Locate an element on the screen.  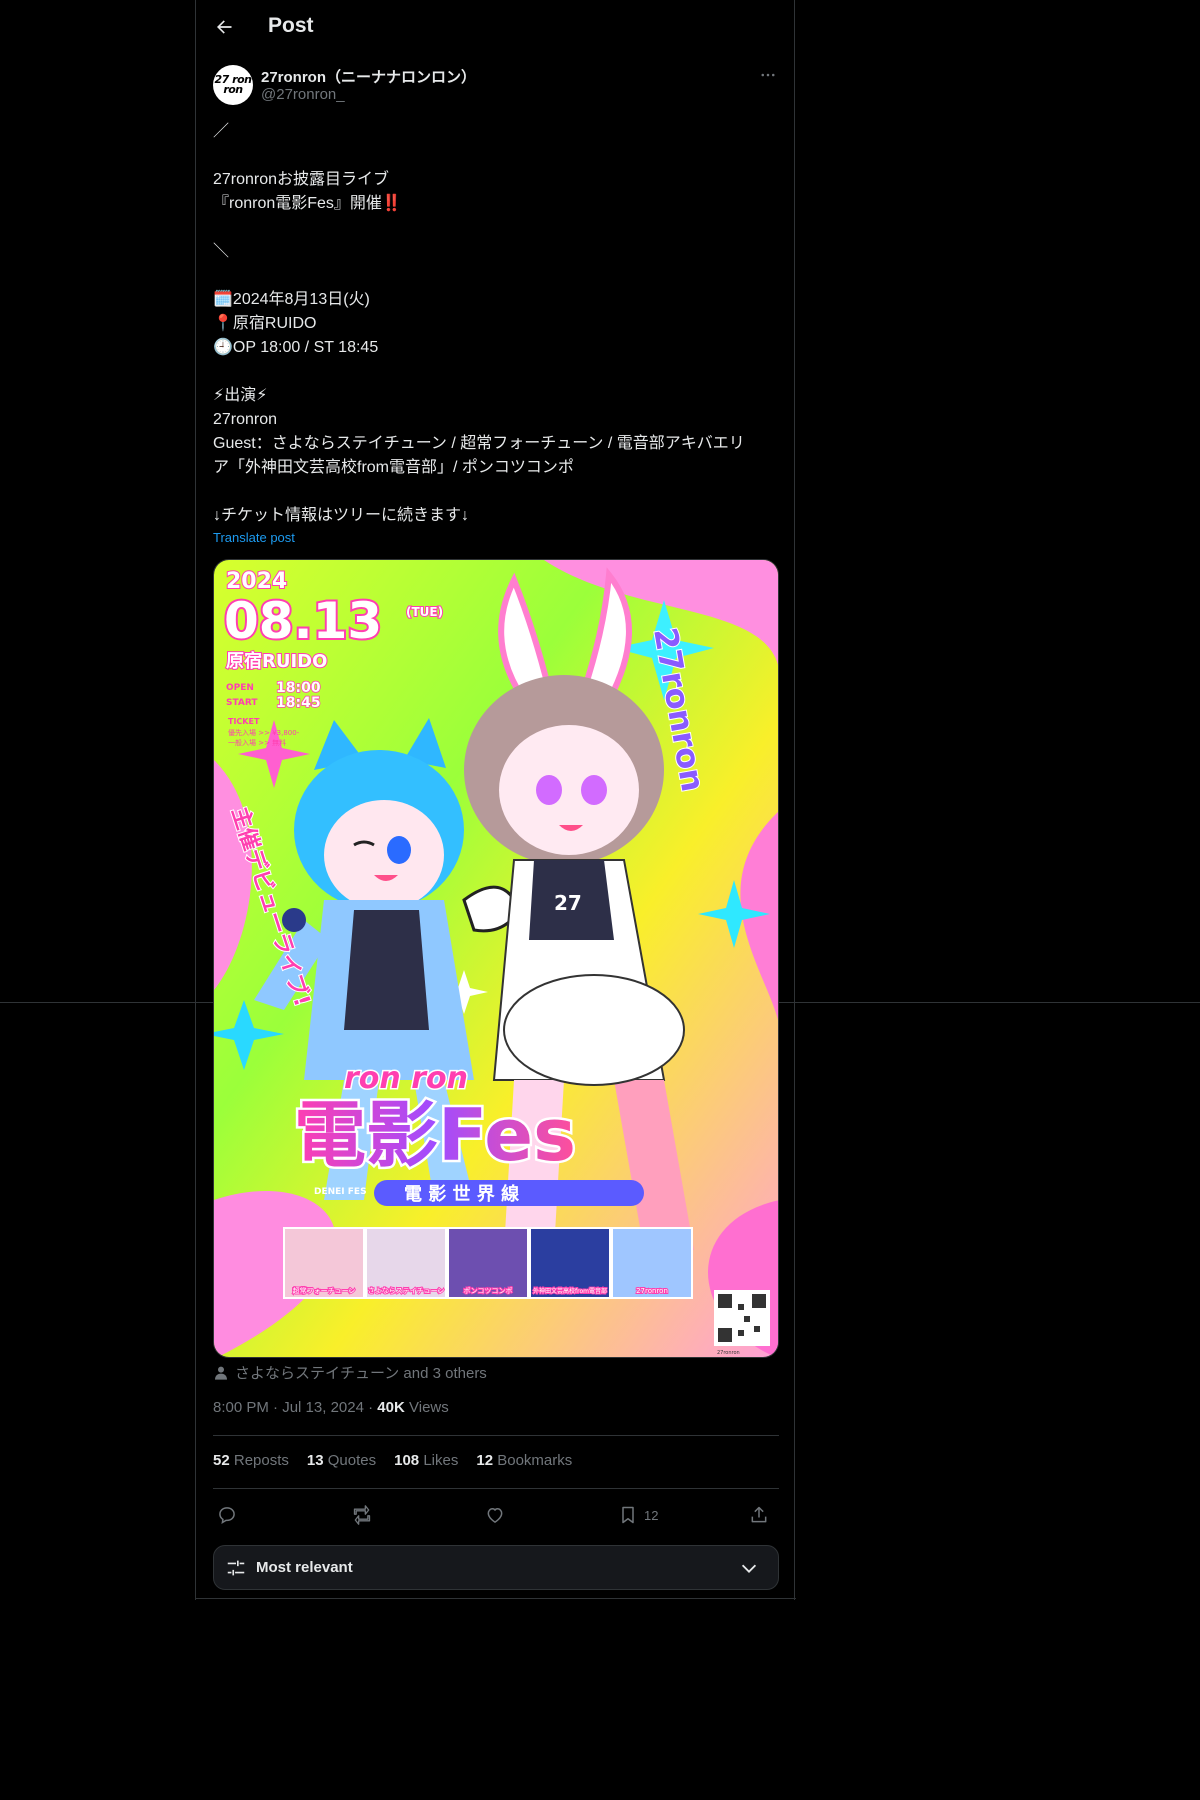
like-button is located at coordinates (495, 1515).